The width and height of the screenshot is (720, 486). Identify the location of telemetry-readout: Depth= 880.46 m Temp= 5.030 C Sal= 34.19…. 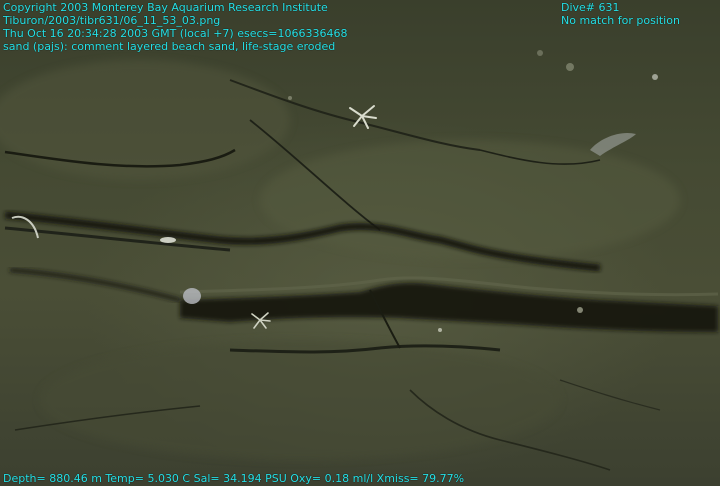
(234, 478).